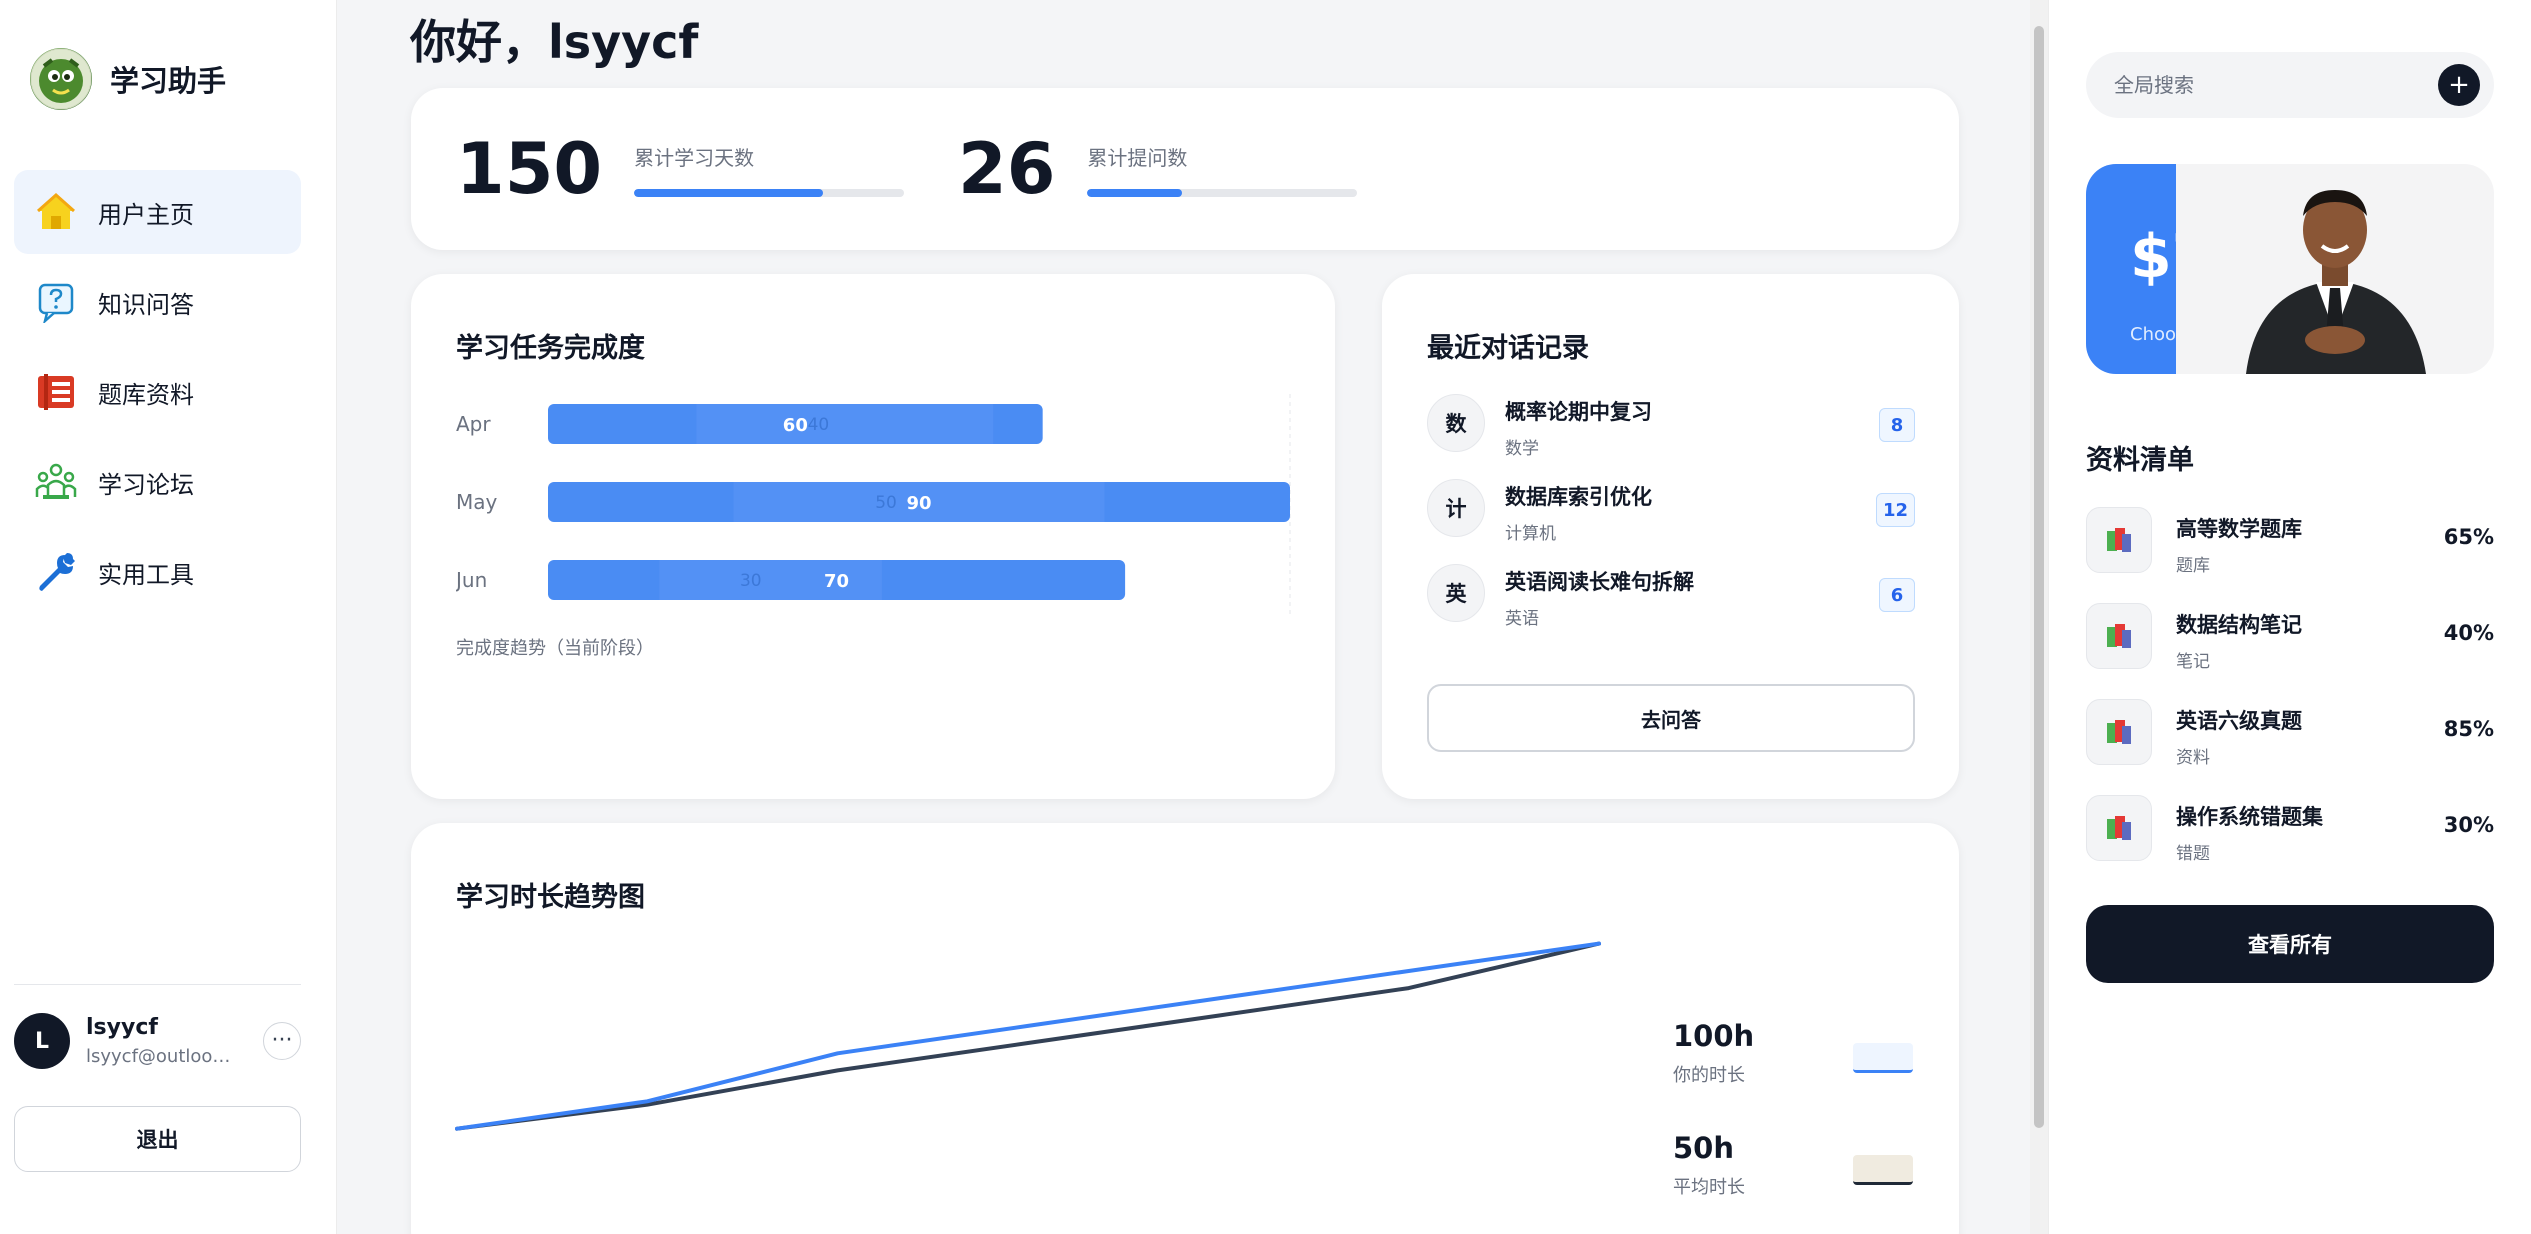  I want to click on recent-subject: 数学, so click(1522, 449).